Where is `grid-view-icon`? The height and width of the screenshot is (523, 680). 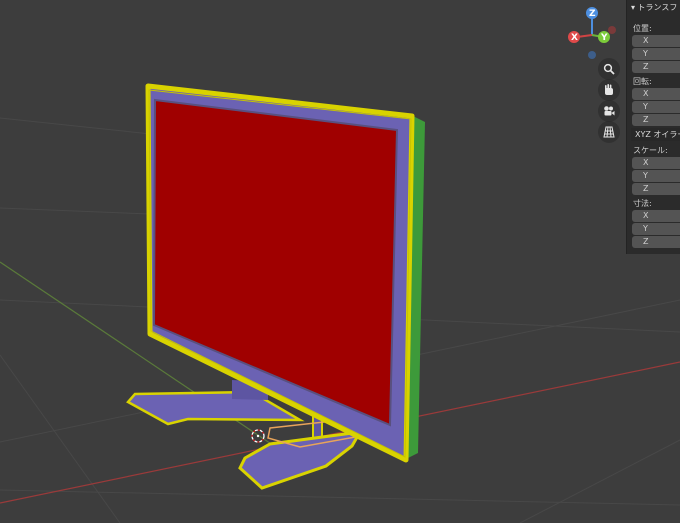
grid-view-icon is located at coordinates (609, 132).